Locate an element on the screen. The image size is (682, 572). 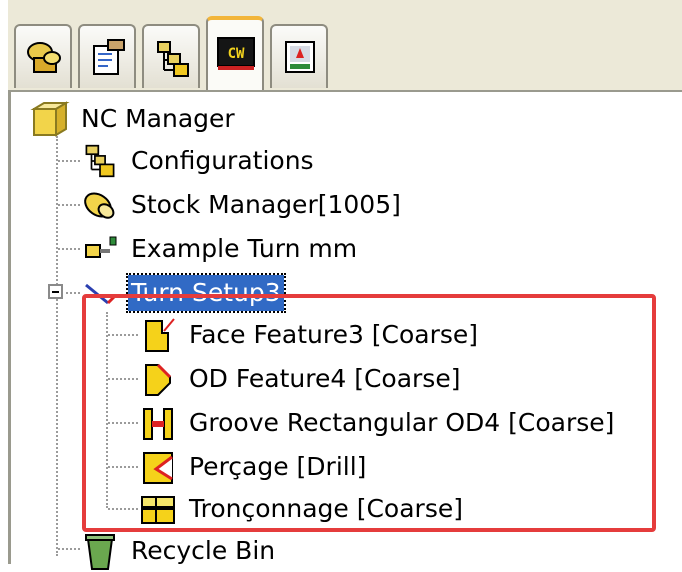
tab-simulation is located at coordinates (299, 56).